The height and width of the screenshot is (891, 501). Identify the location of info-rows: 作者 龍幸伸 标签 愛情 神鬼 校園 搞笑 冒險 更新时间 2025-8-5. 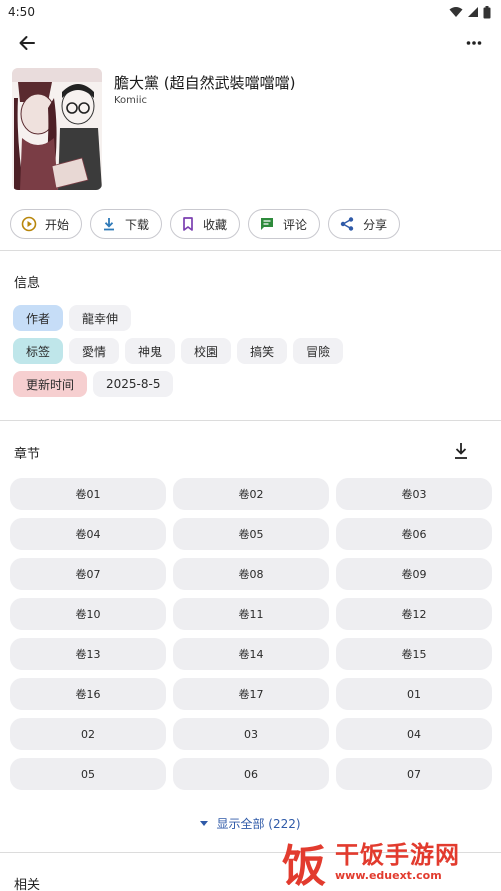
(178, 354).